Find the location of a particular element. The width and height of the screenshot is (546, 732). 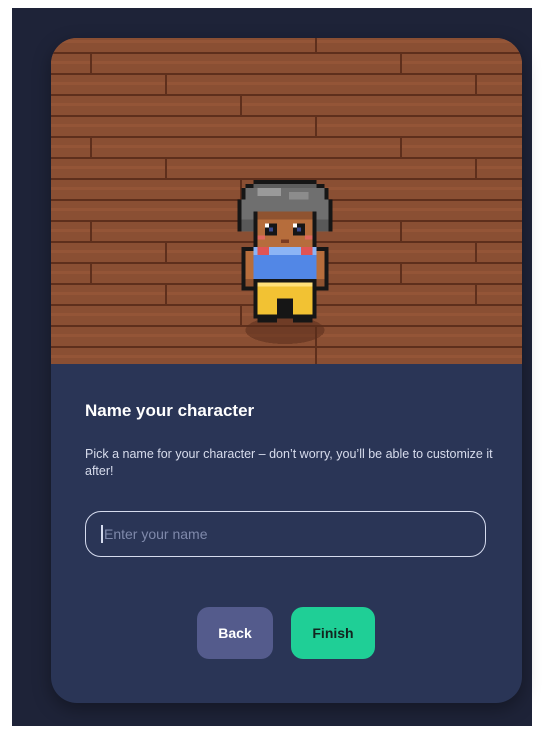

character-name-input is located at coordinates (285, 534).